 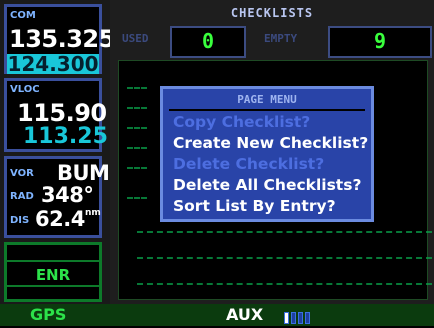 What do you see at coordinates (272, 13) in the screenshot?
I see `page-title: CHECKLISTS` at bounding box center [272, 13].